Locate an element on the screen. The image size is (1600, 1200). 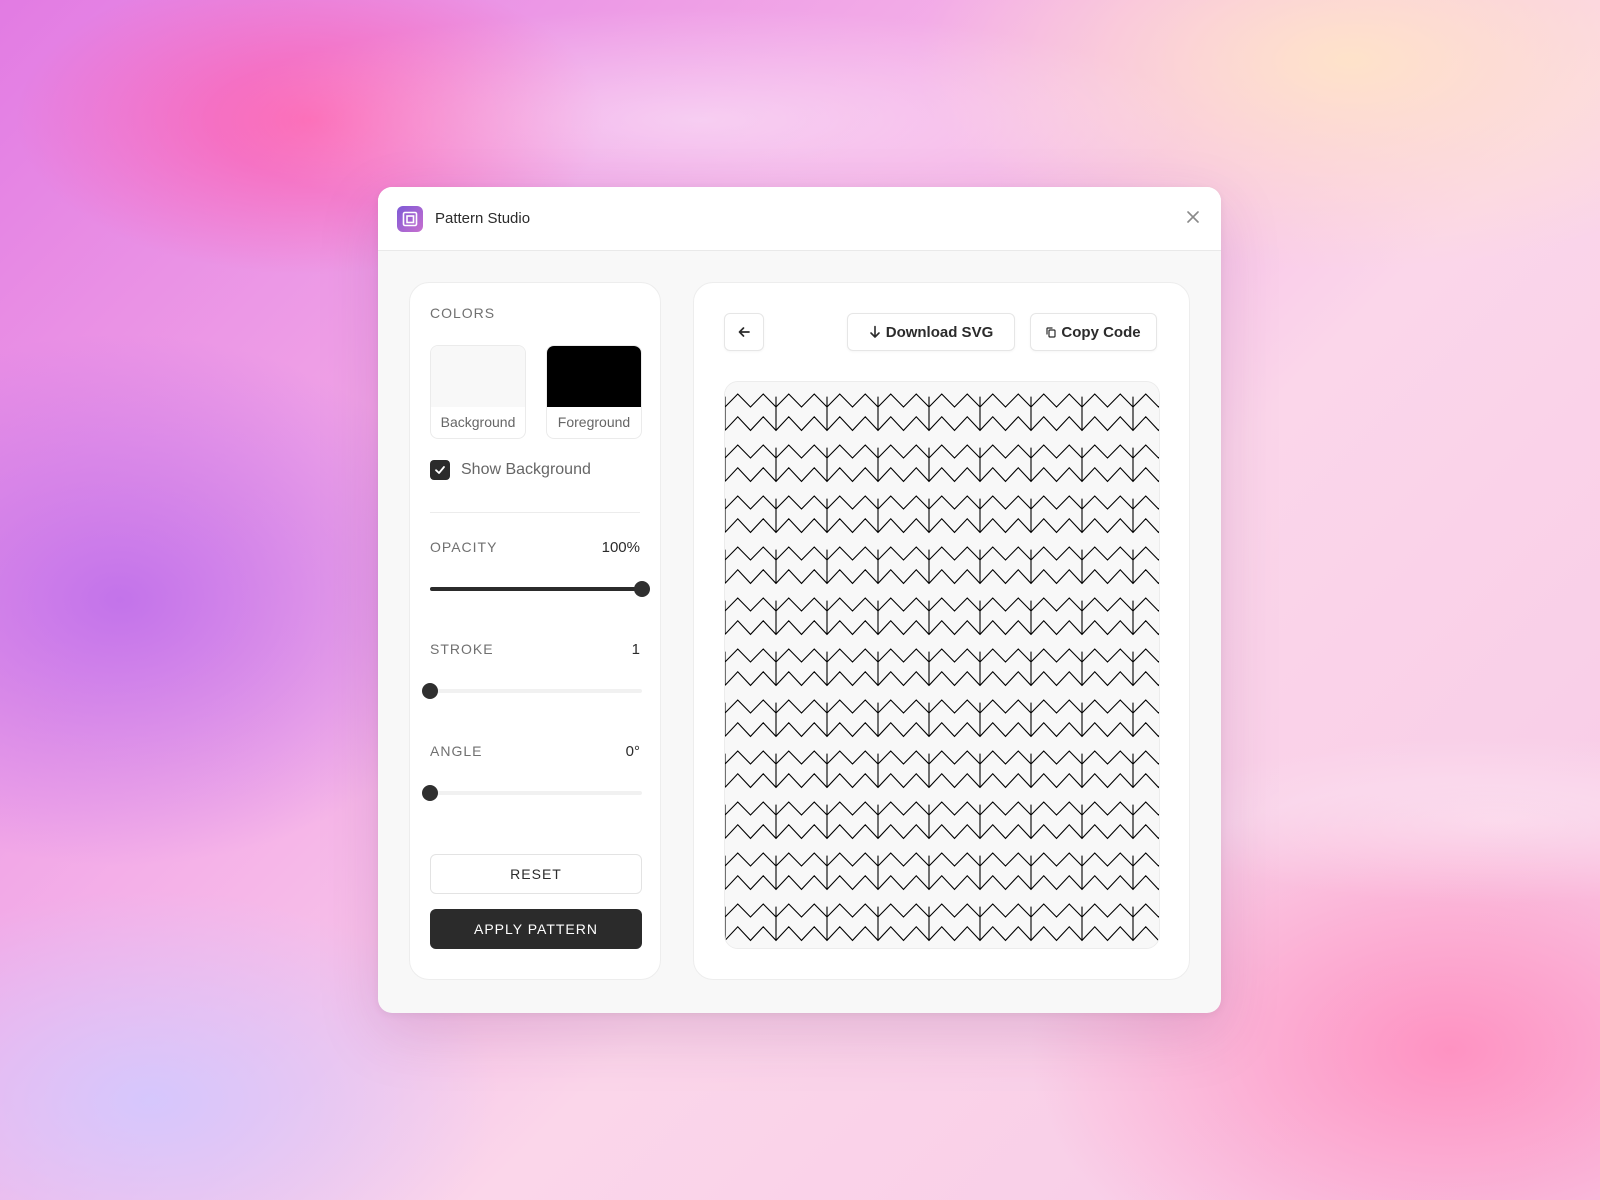
angle-value: 0° is located at coordinates (632, 751).